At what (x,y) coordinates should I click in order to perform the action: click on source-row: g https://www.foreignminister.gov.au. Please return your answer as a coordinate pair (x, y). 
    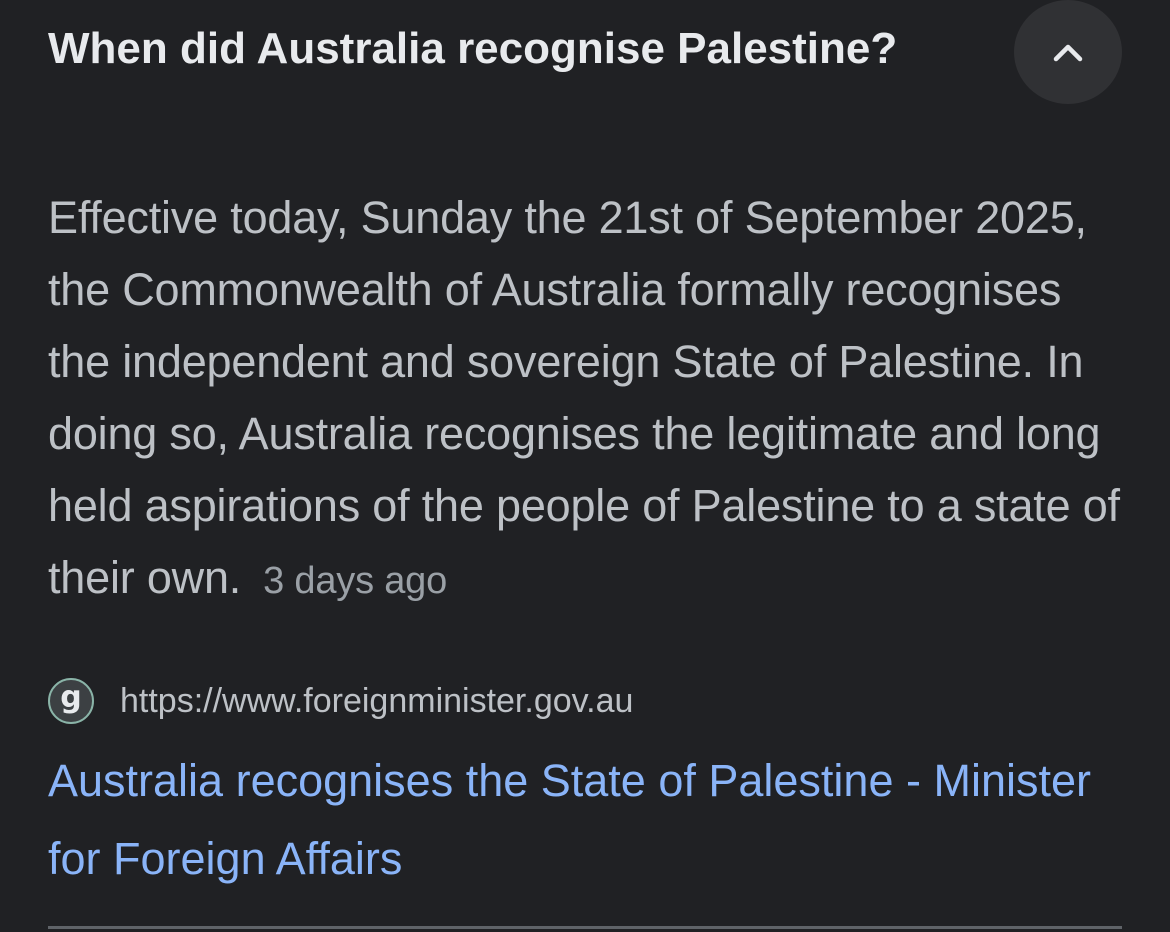
    Looking at the image, I should click on (340, 701).